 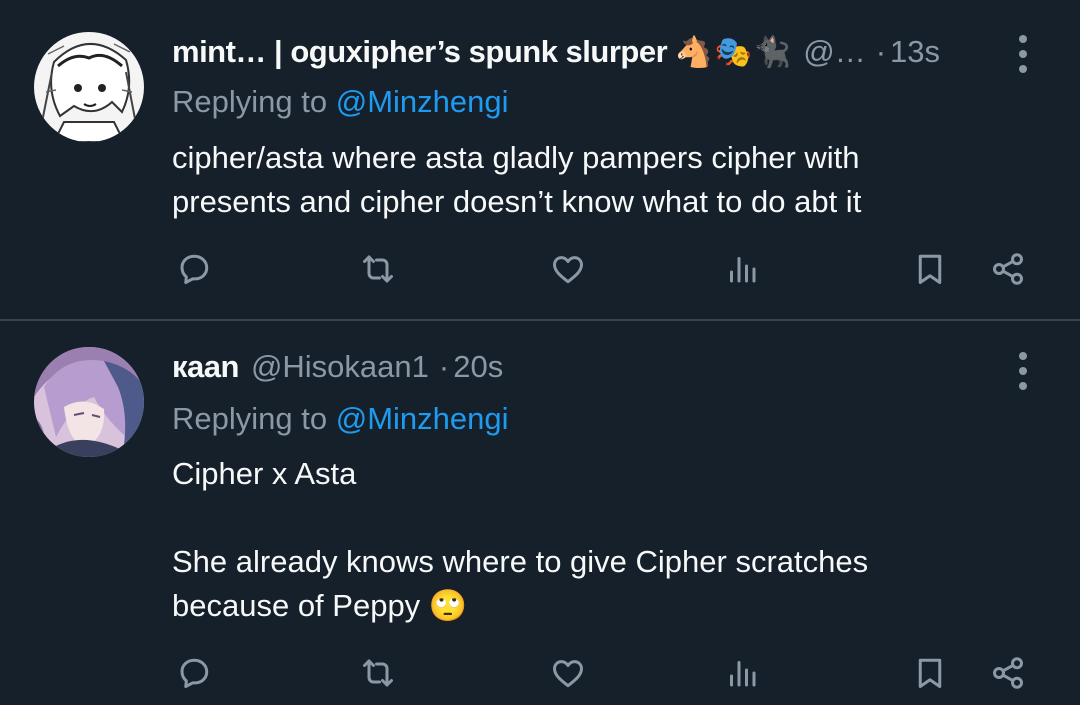 I want to click on black-cat-emoji: 🐈‍⬛, so click(x=772, y=52).